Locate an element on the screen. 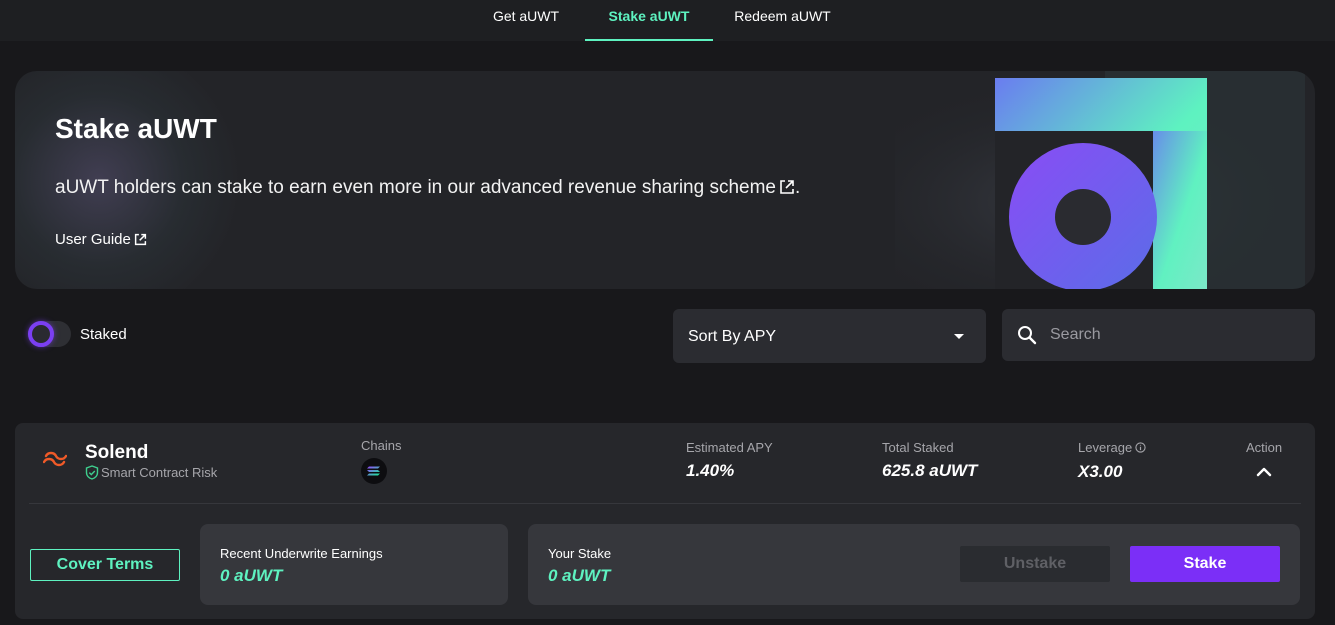  pool-risk-label: Smart Contract Risk is located at coordinates (159, 472).